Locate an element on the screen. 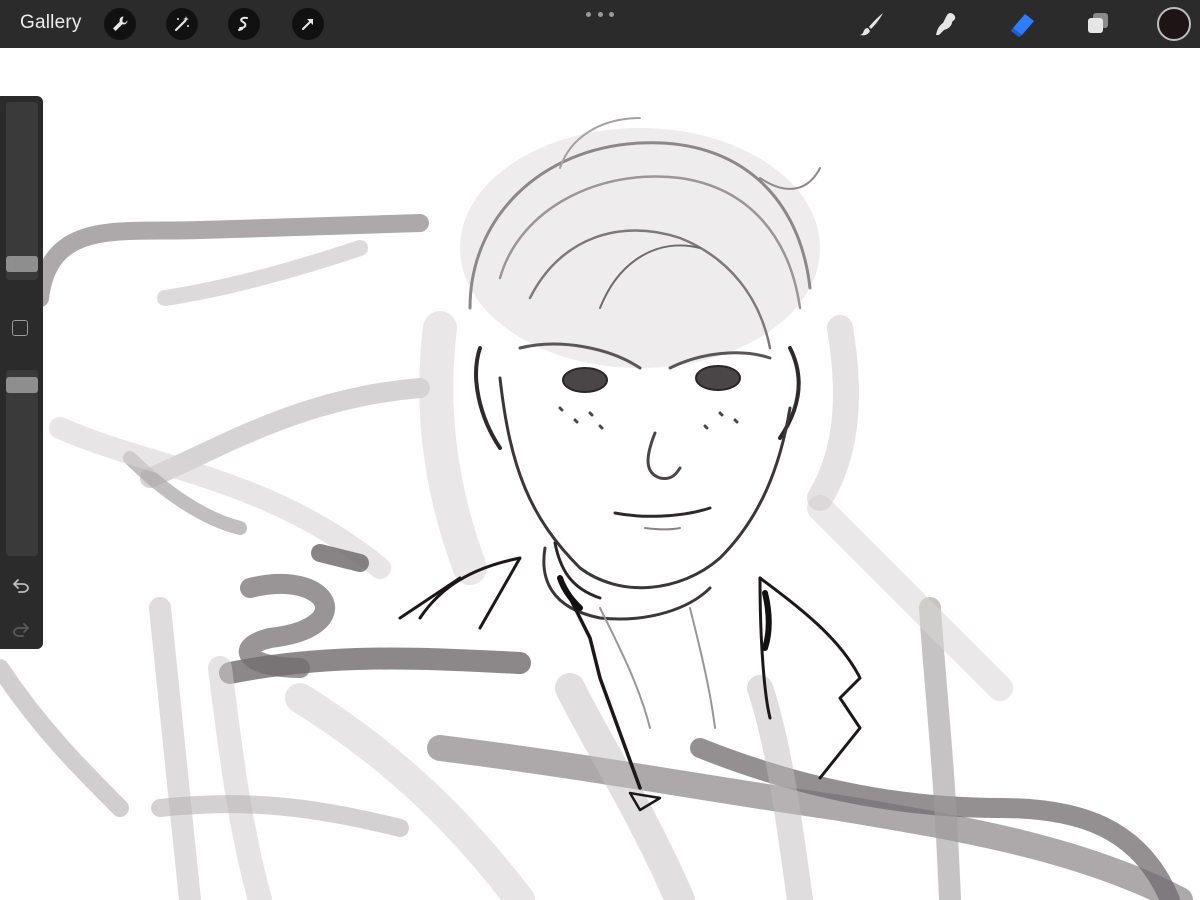  redo-icon is located at coordinates (21, 630).